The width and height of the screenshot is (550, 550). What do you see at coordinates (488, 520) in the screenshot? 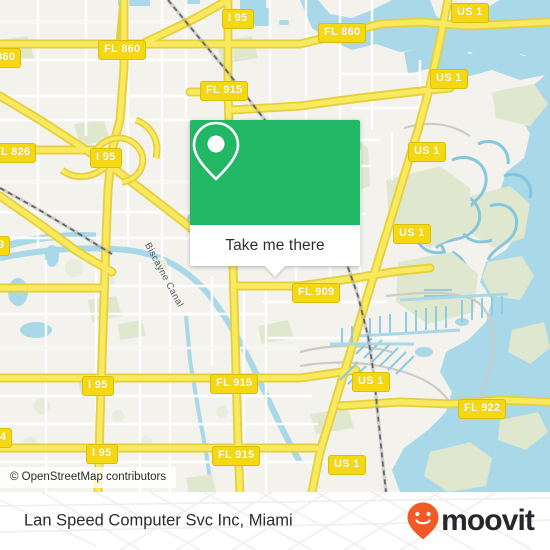
I see `moovit-wordmark: moovit` at bounding box center [488, 520].